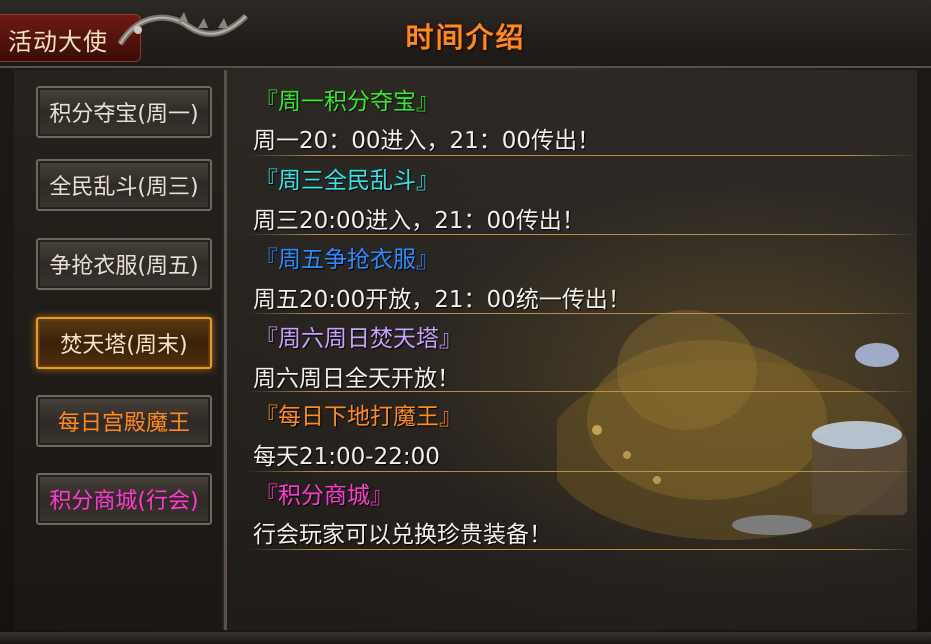  What do you see at coordinates (402, 535) in the screenshot?
I see `event-desc-shop: 行会玩家可以兑换珍贵装备！` at bounding box center [402, 535].